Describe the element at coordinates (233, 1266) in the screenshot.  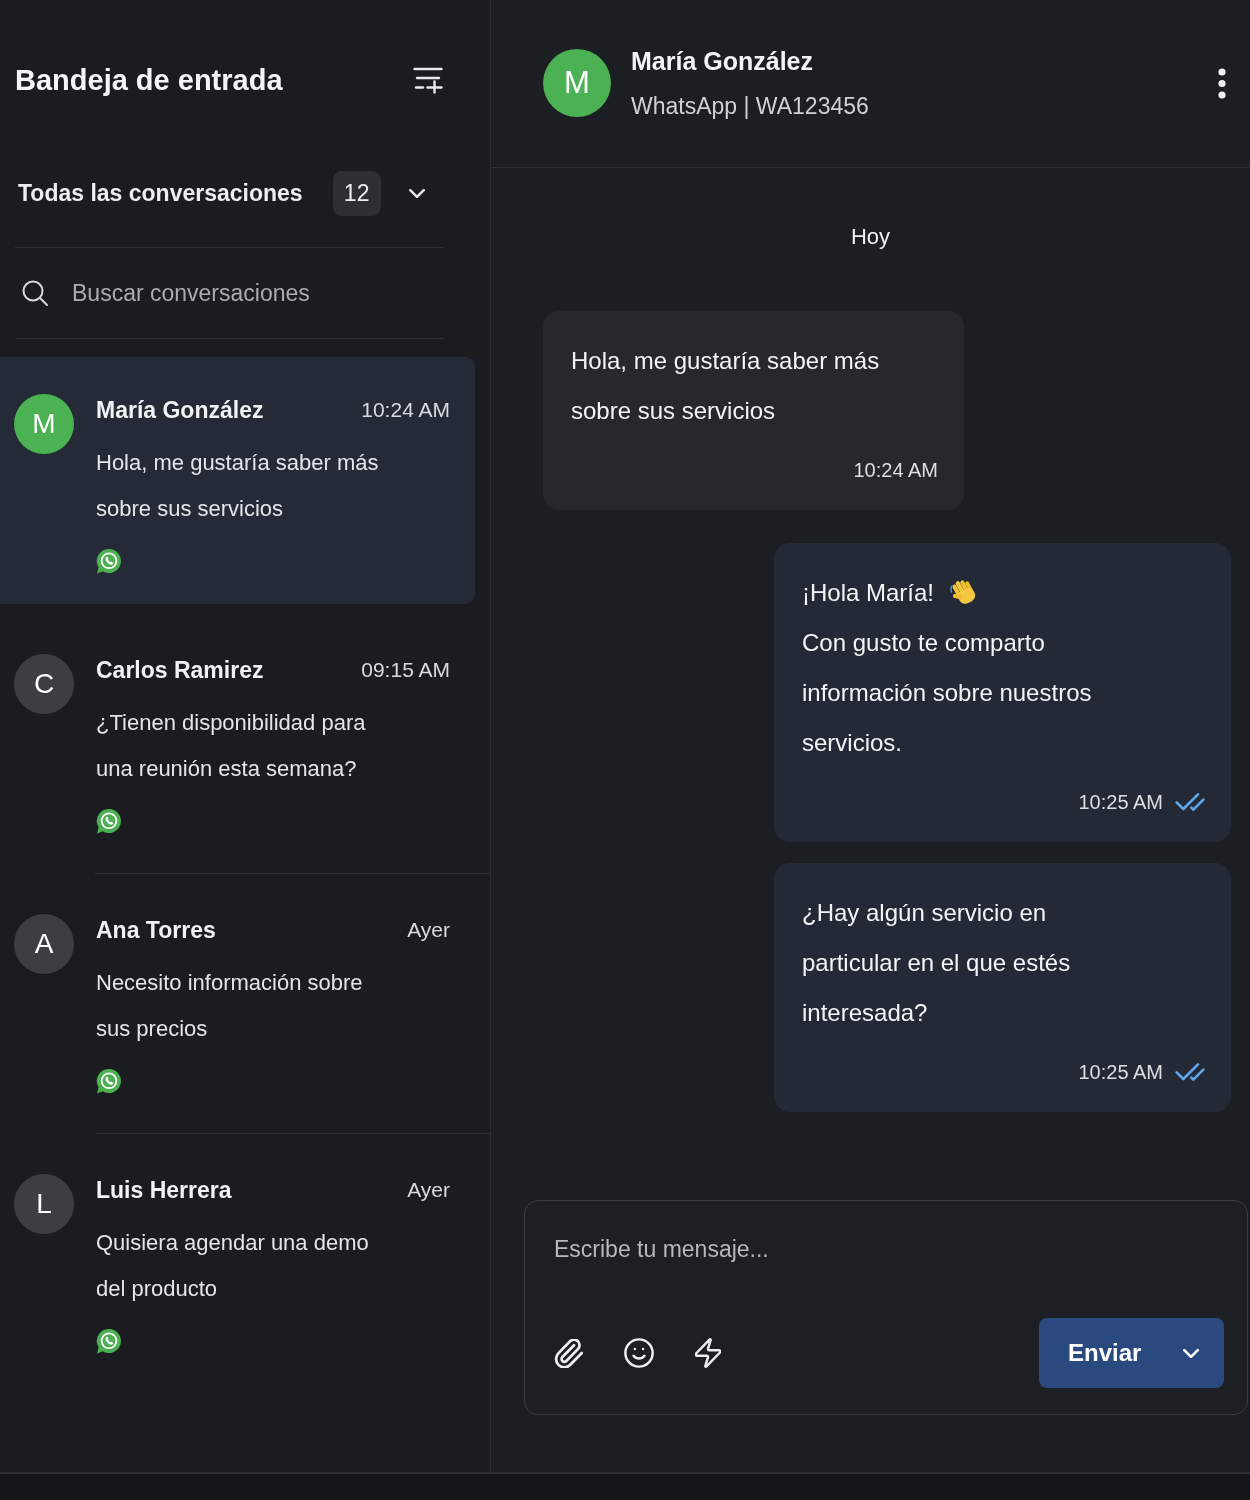
I see `message-preview: Quisiera agendar una demo del producto` at that location.